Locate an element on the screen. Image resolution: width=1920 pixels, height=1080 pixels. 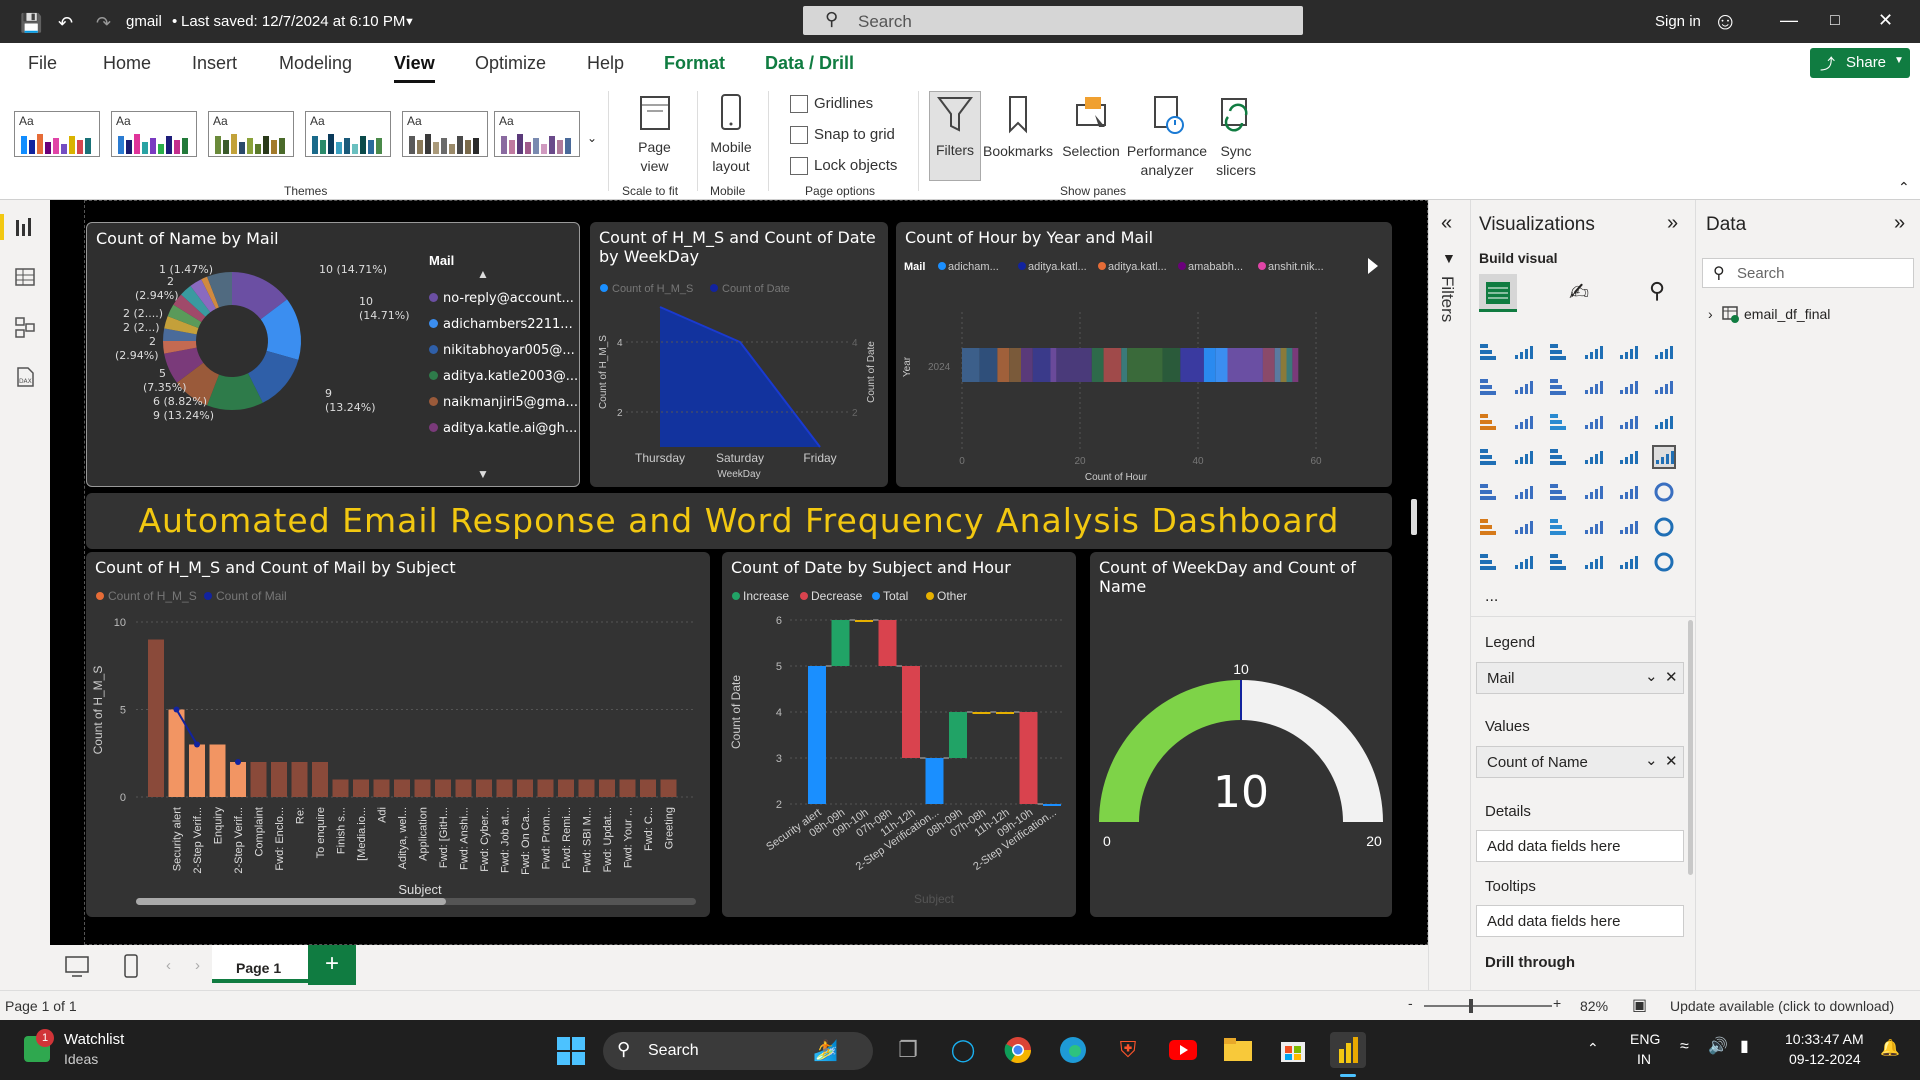
table-view-icon is located at coordinates (25, 277).